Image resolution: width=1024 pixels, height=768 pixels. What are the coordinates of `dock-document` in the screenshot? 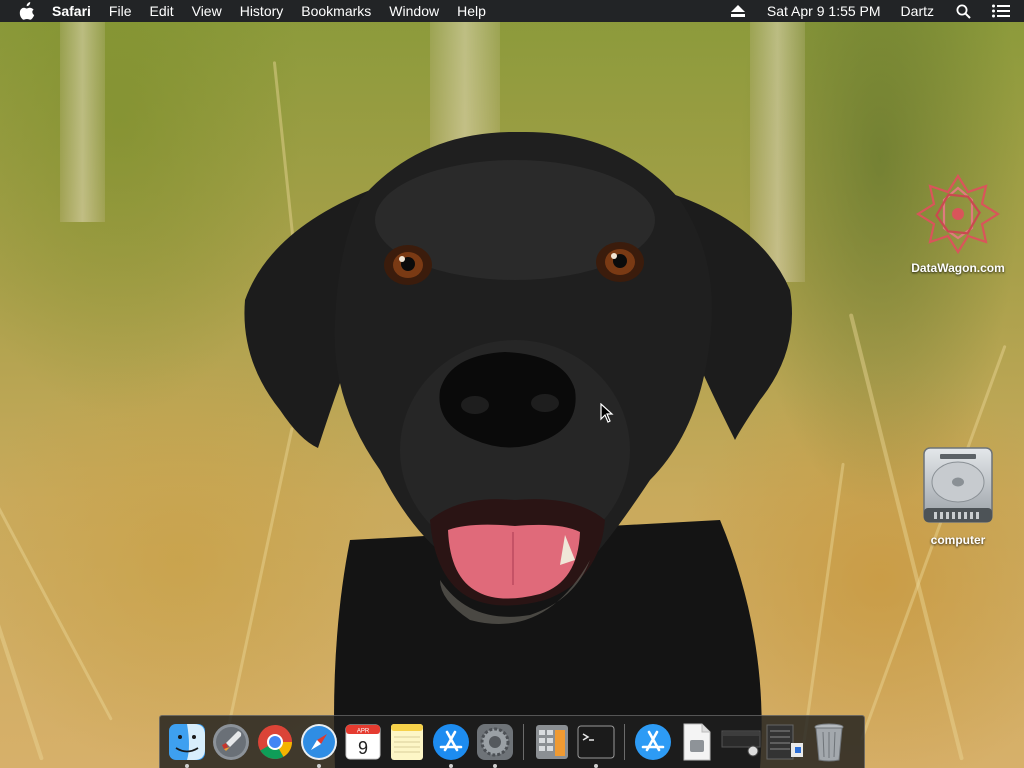 It's located at (697, 742).